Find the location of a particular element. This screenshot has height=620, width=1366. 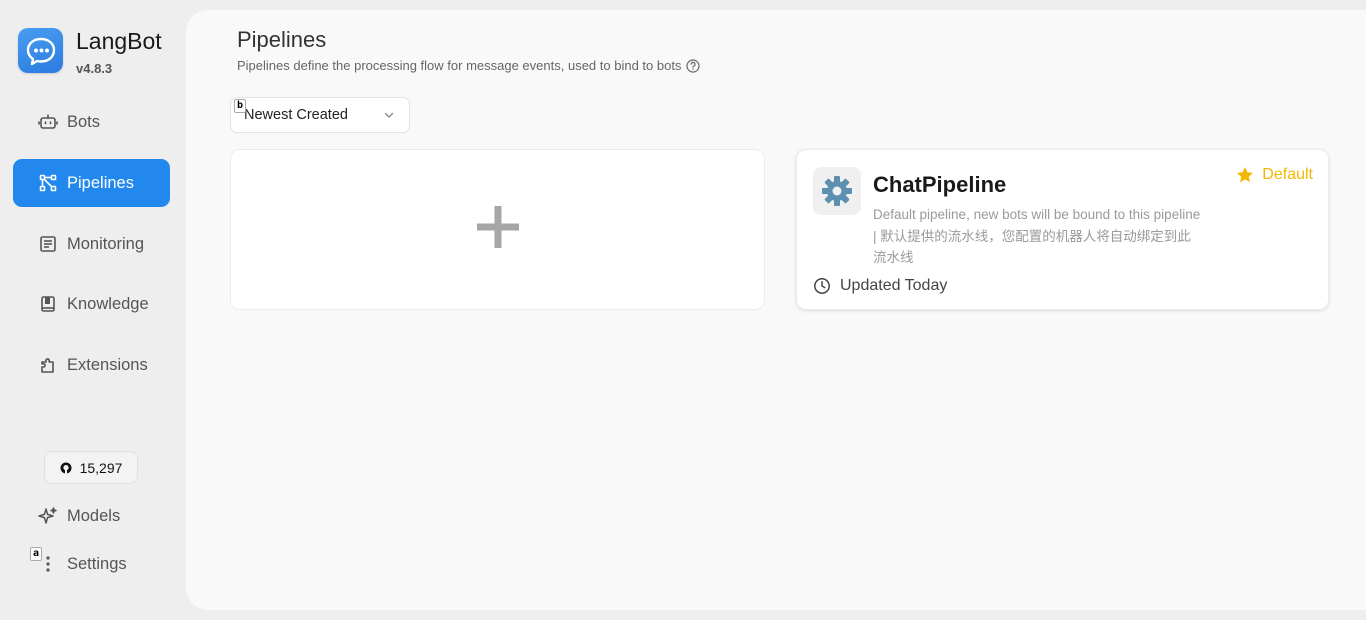

pipeline-updated-text: Updated Today is located at coordinates (894, 285).